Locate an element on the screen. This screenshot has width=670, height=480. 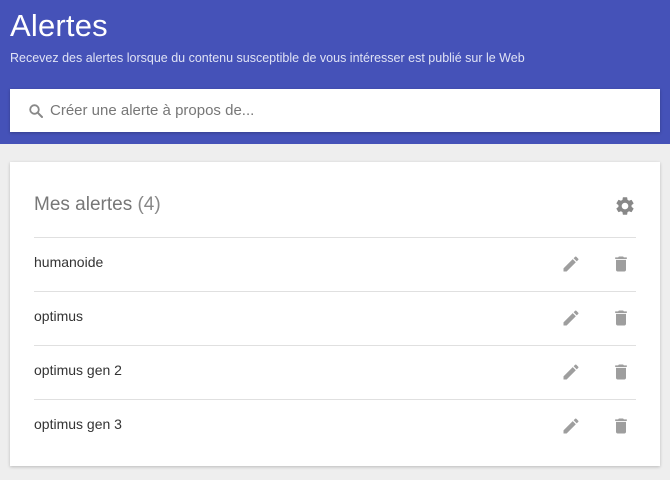
alerts-title: Mes alertes is located at coordinates (83, 204).